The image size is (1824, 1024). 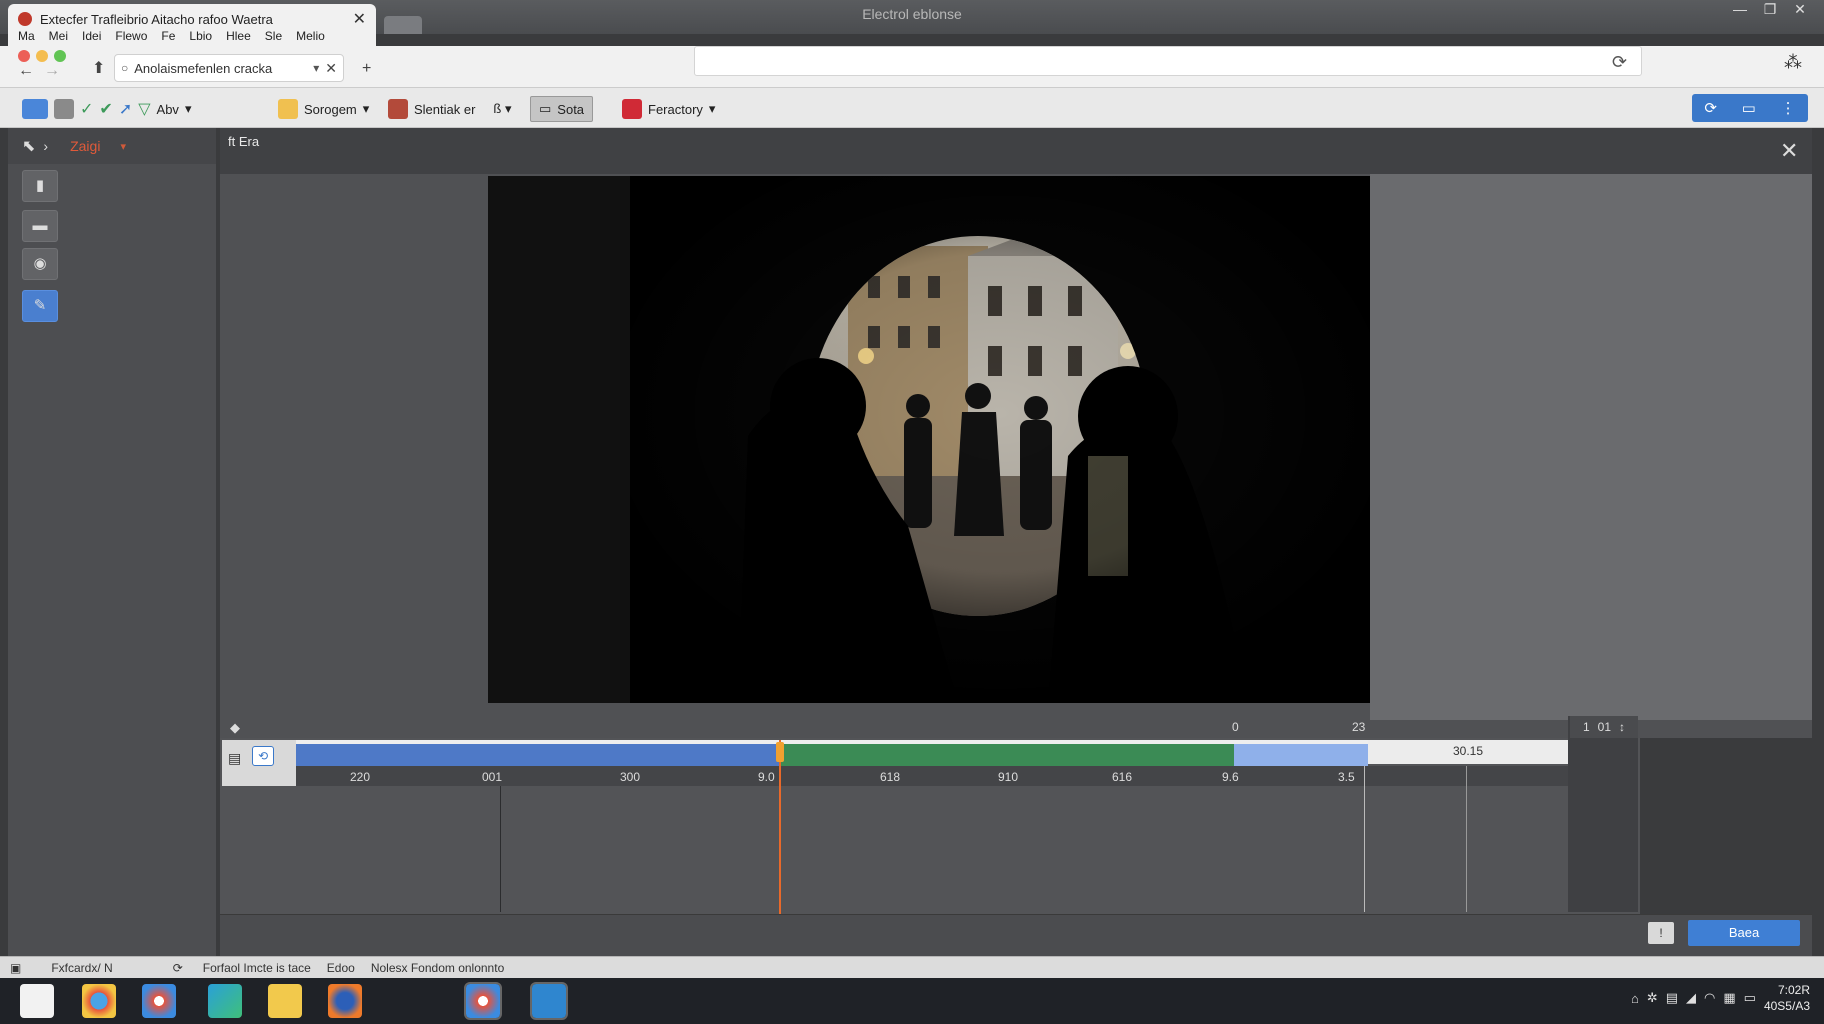 I want to click on zoom-value: 01, so click(x=1604, y=727).